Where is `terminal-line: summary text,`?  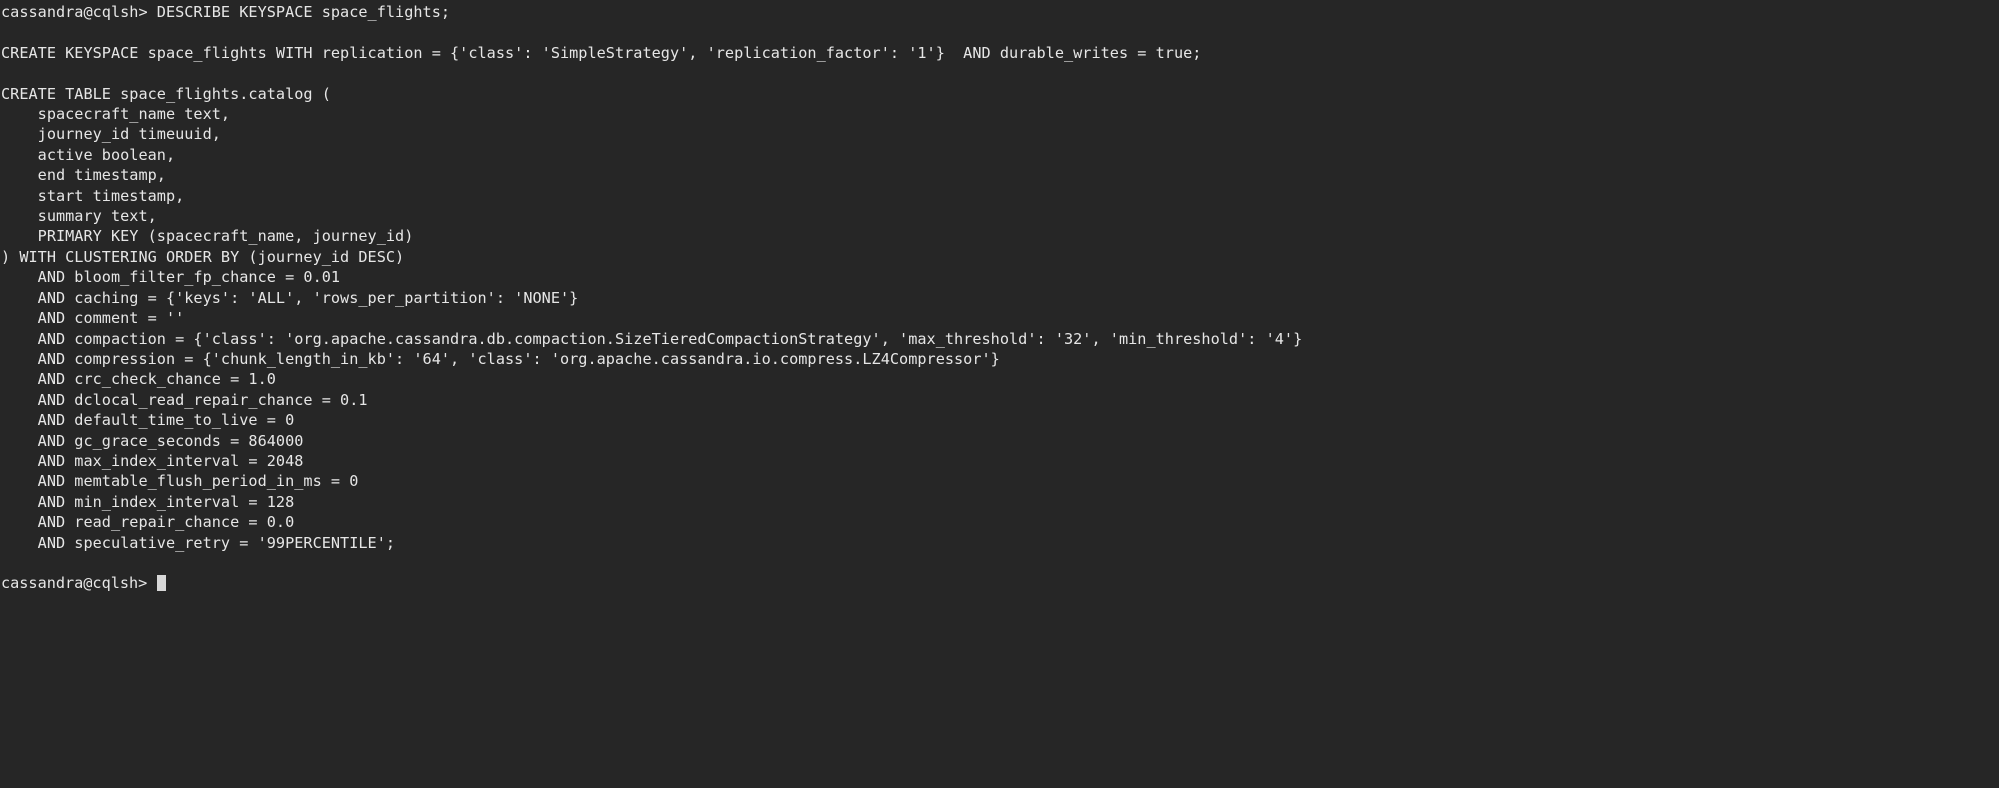
terminal-line: summary text, is located at coordinates (79, 216).